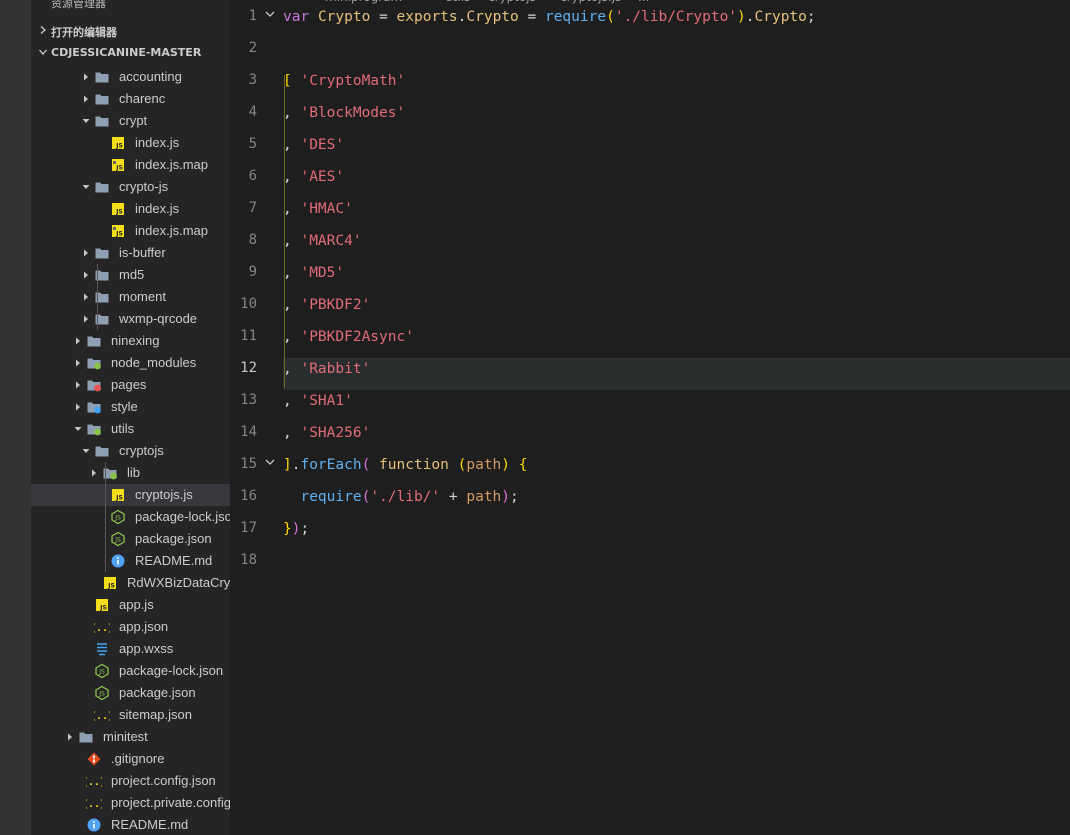 Image resolution: width=1070 pixels, height=835 pixels. Describe the element at coordinates (590, 2) in the screenshot. I see `breadcrumb-item: cryptojs.js` at that location.